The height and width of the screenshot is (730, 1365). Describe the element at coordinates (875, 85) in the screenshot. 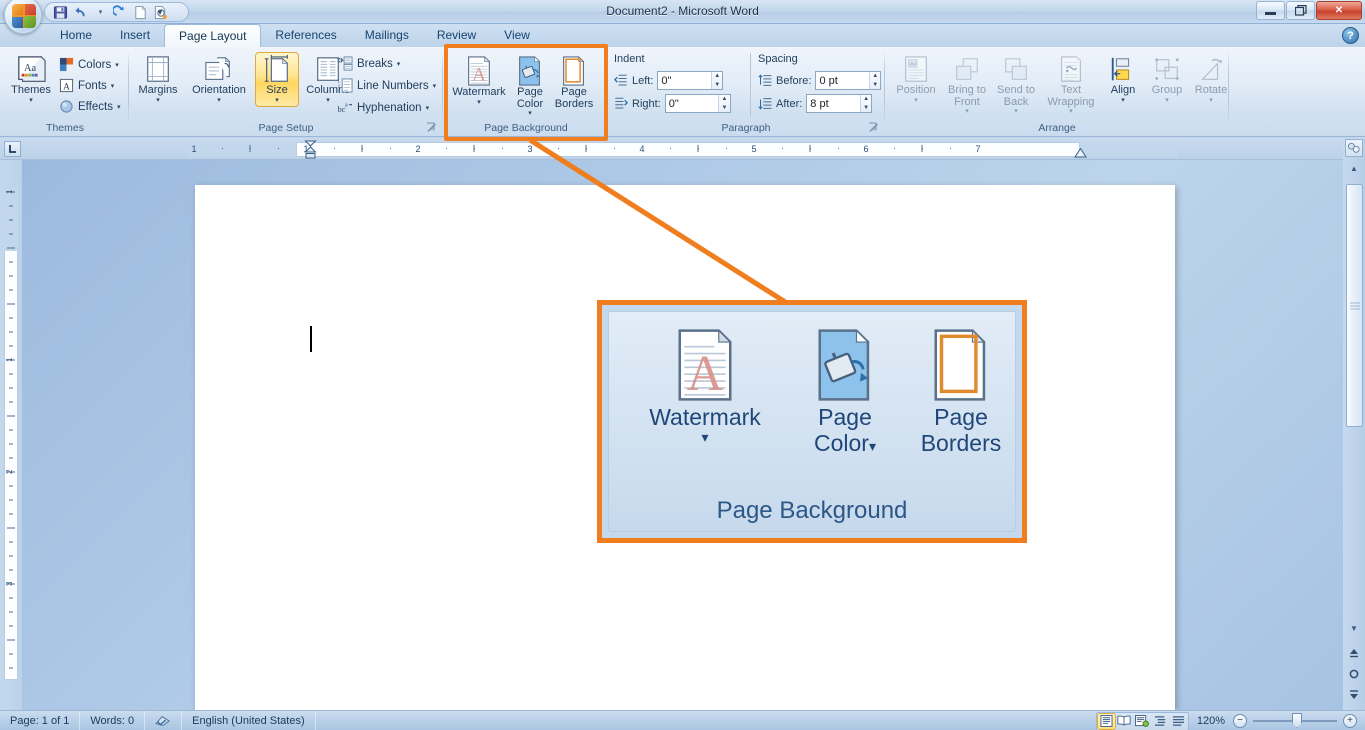

I see `spacing-before-spin-down: ▼` at that location.